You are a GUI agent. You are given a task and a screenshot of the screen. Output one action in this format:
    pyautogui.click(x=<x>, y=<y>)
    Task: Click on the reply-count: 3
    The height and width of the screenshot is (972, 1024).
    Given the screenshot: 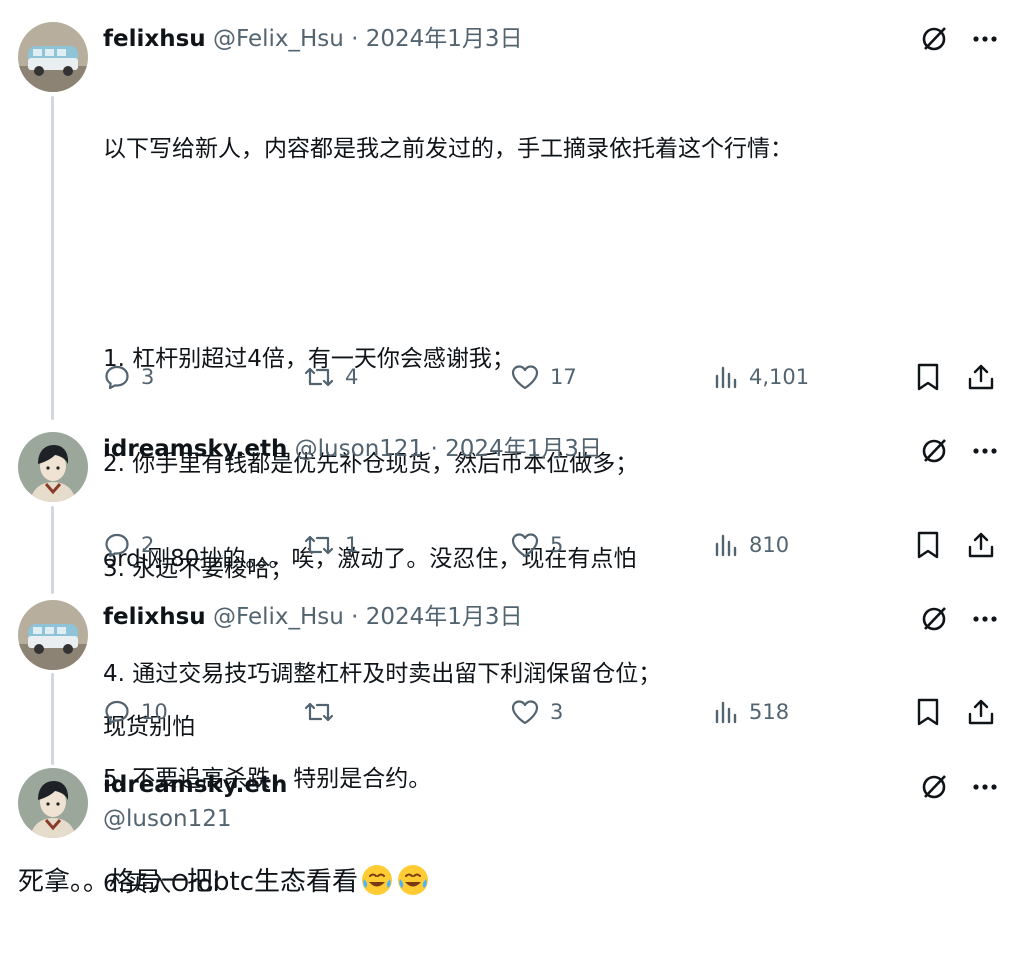 What is the action you would take?
    pyautogui.click(x=148, y=377)
    